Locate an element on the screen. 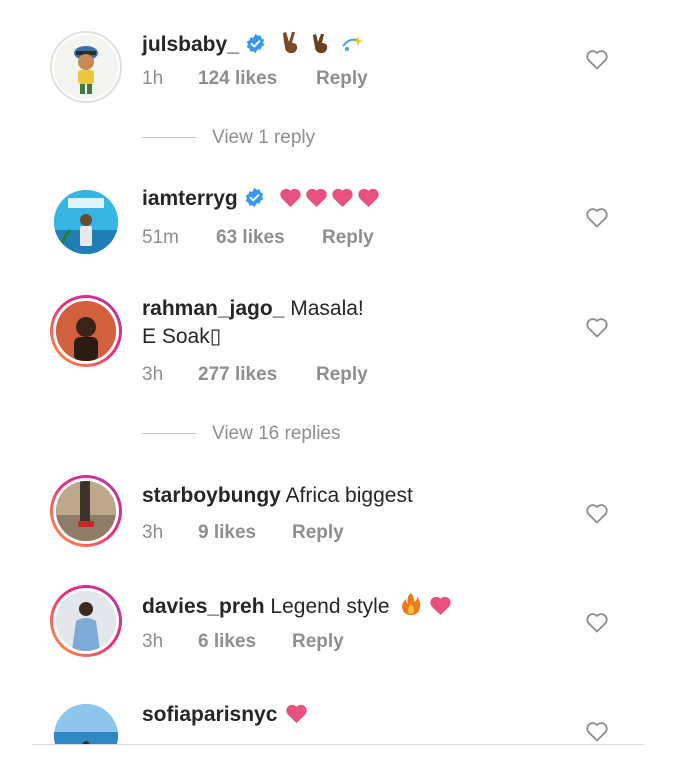  username: rahman_jago_ is located at coordinates (213, 308).